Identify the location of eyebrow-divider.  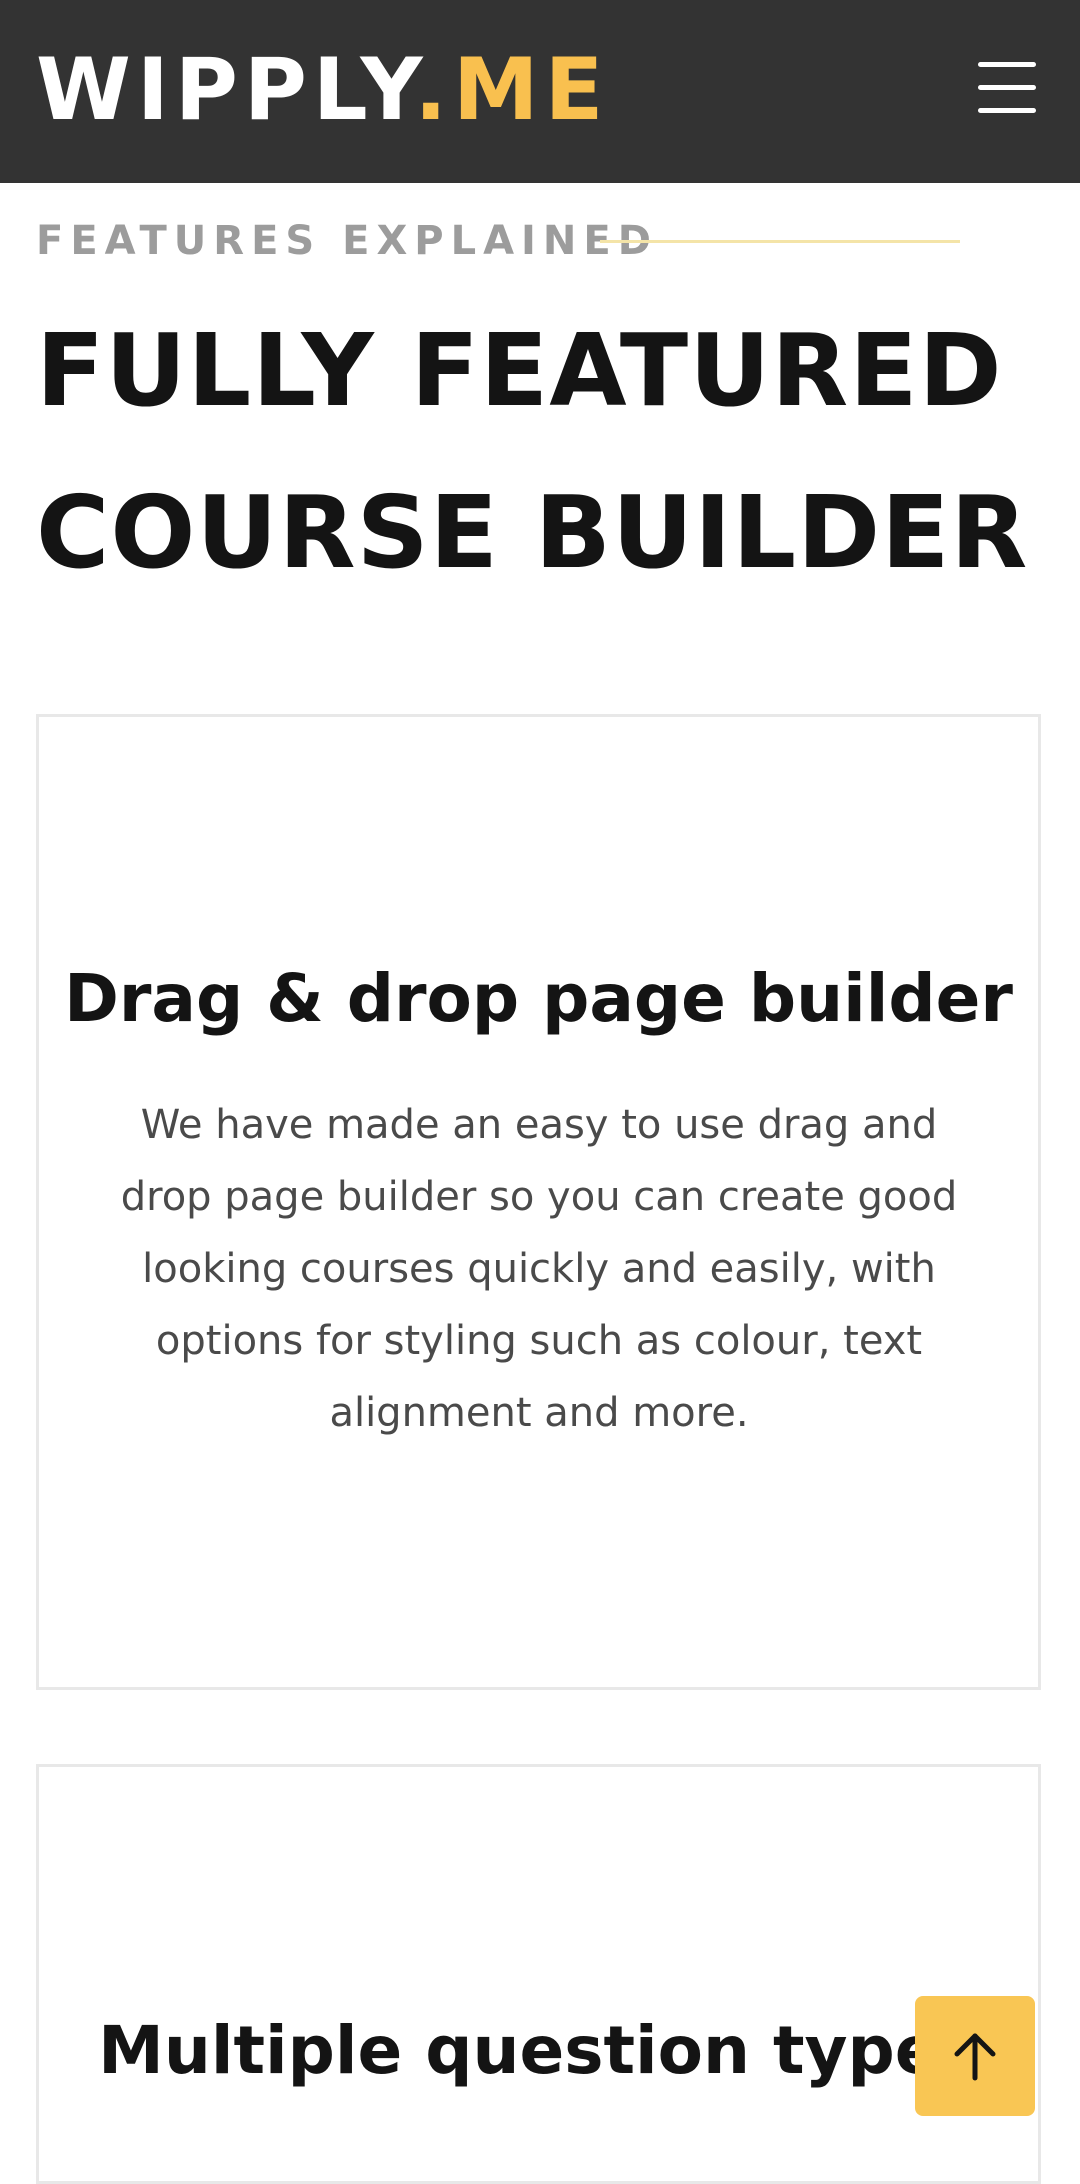
(780, 241).